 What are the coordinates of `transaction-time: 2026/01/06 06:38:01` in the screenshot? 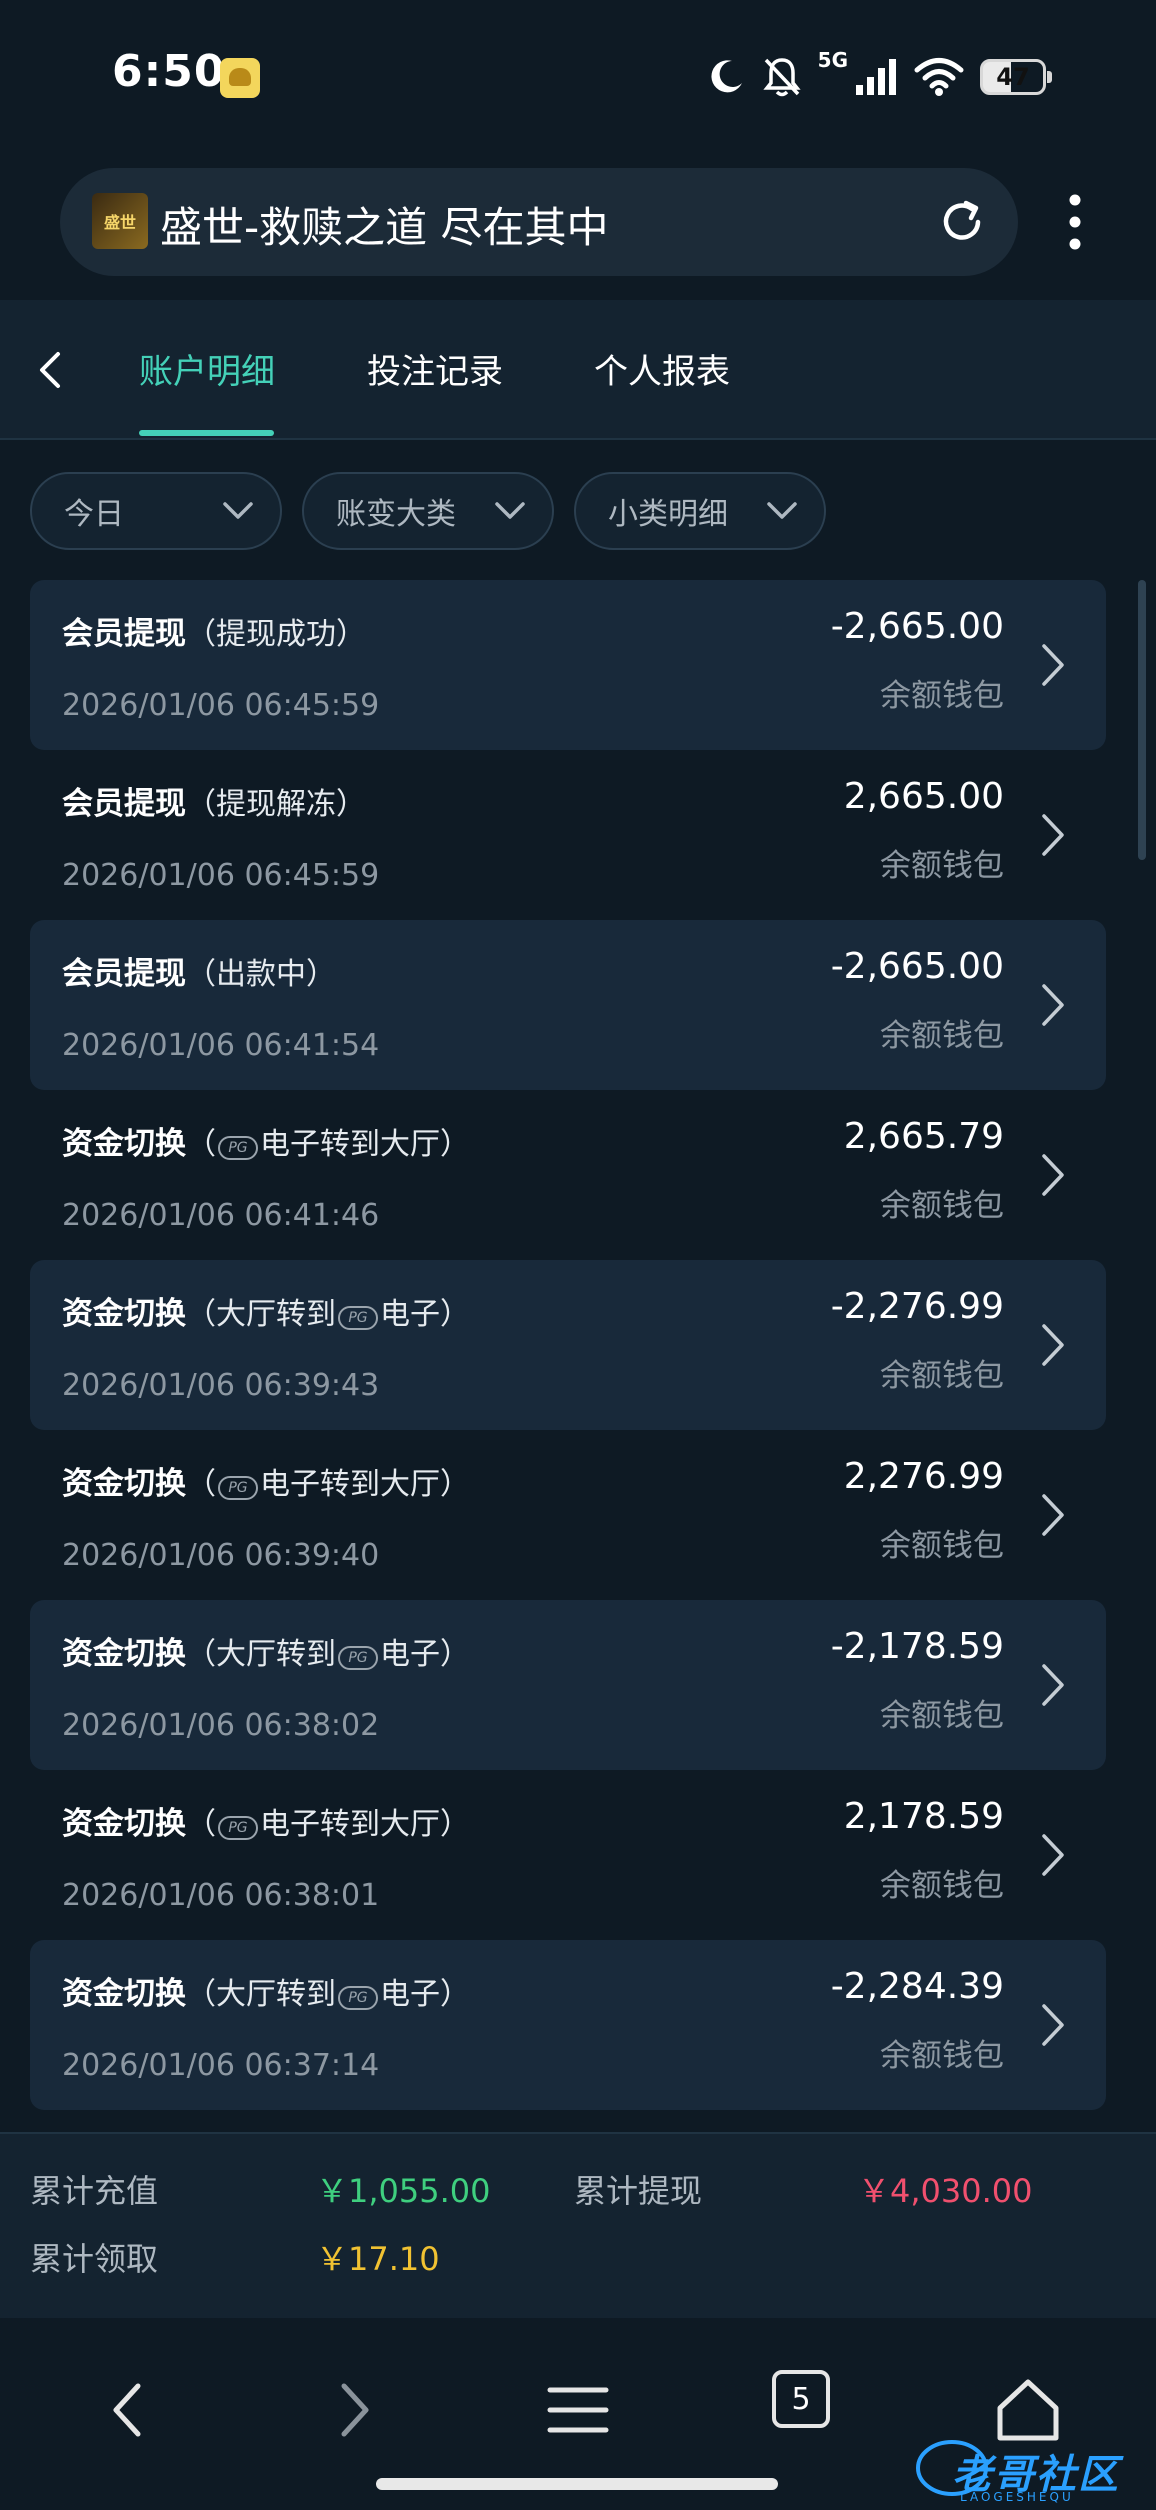 It's located at (221, 1895).